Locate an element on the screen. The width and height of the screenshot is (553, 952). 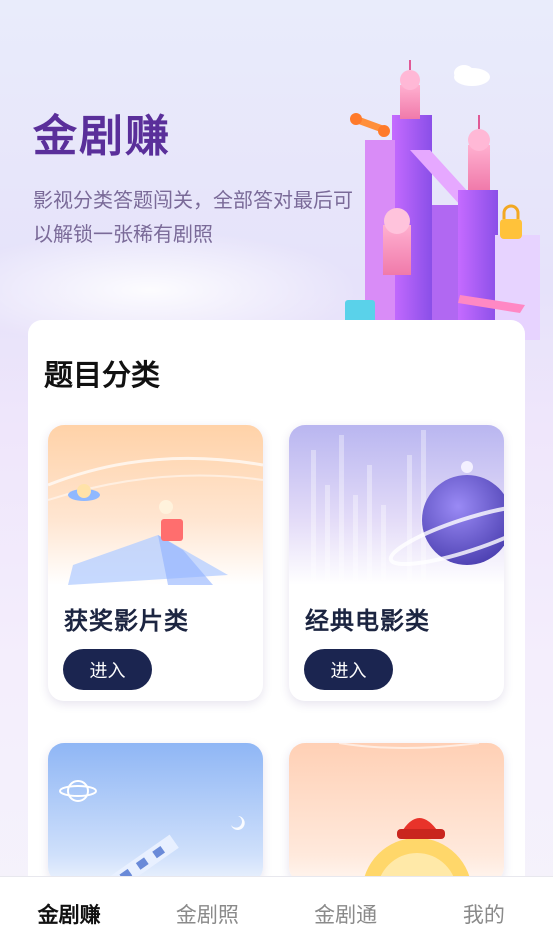
page-title: 金剧赚 is located at coordinates (102, 136).